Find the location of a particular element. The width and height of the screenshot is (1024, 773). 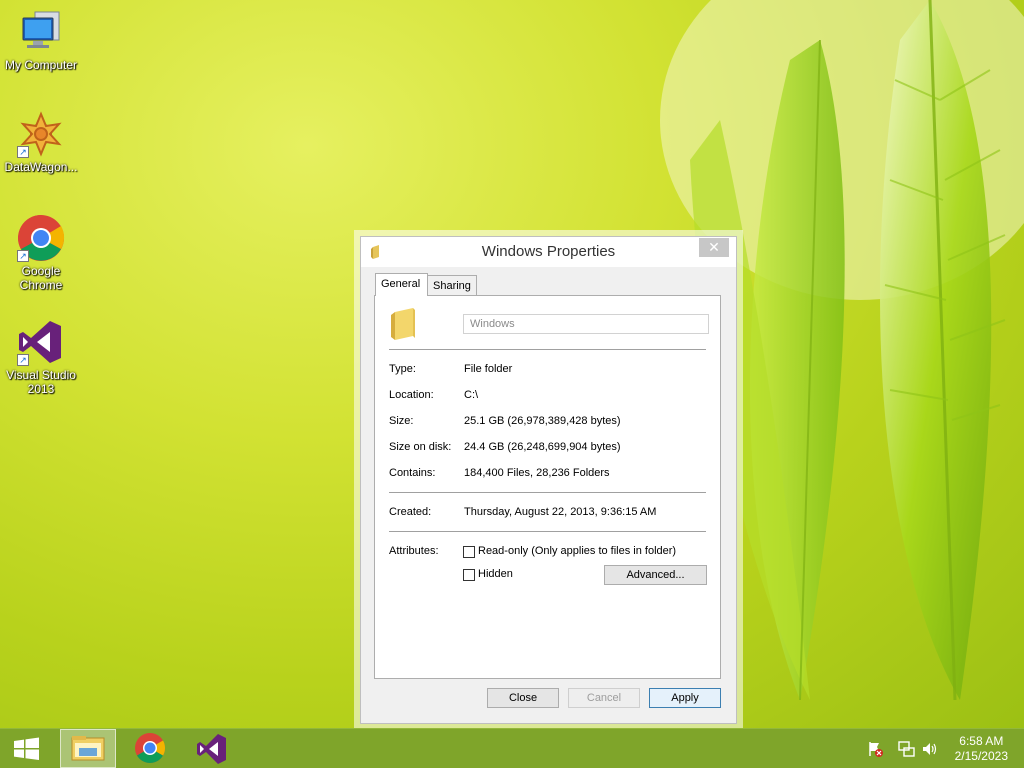

taskbar-chrome is located at coordinates (150, 748).